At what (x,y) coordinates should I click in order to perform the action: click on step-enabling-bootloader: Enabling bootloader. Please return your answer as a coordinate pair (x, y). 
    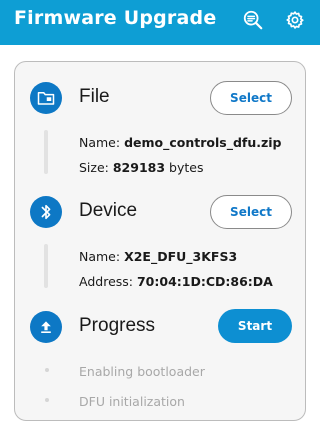
    Looking at the image, I should click on (142, 371).